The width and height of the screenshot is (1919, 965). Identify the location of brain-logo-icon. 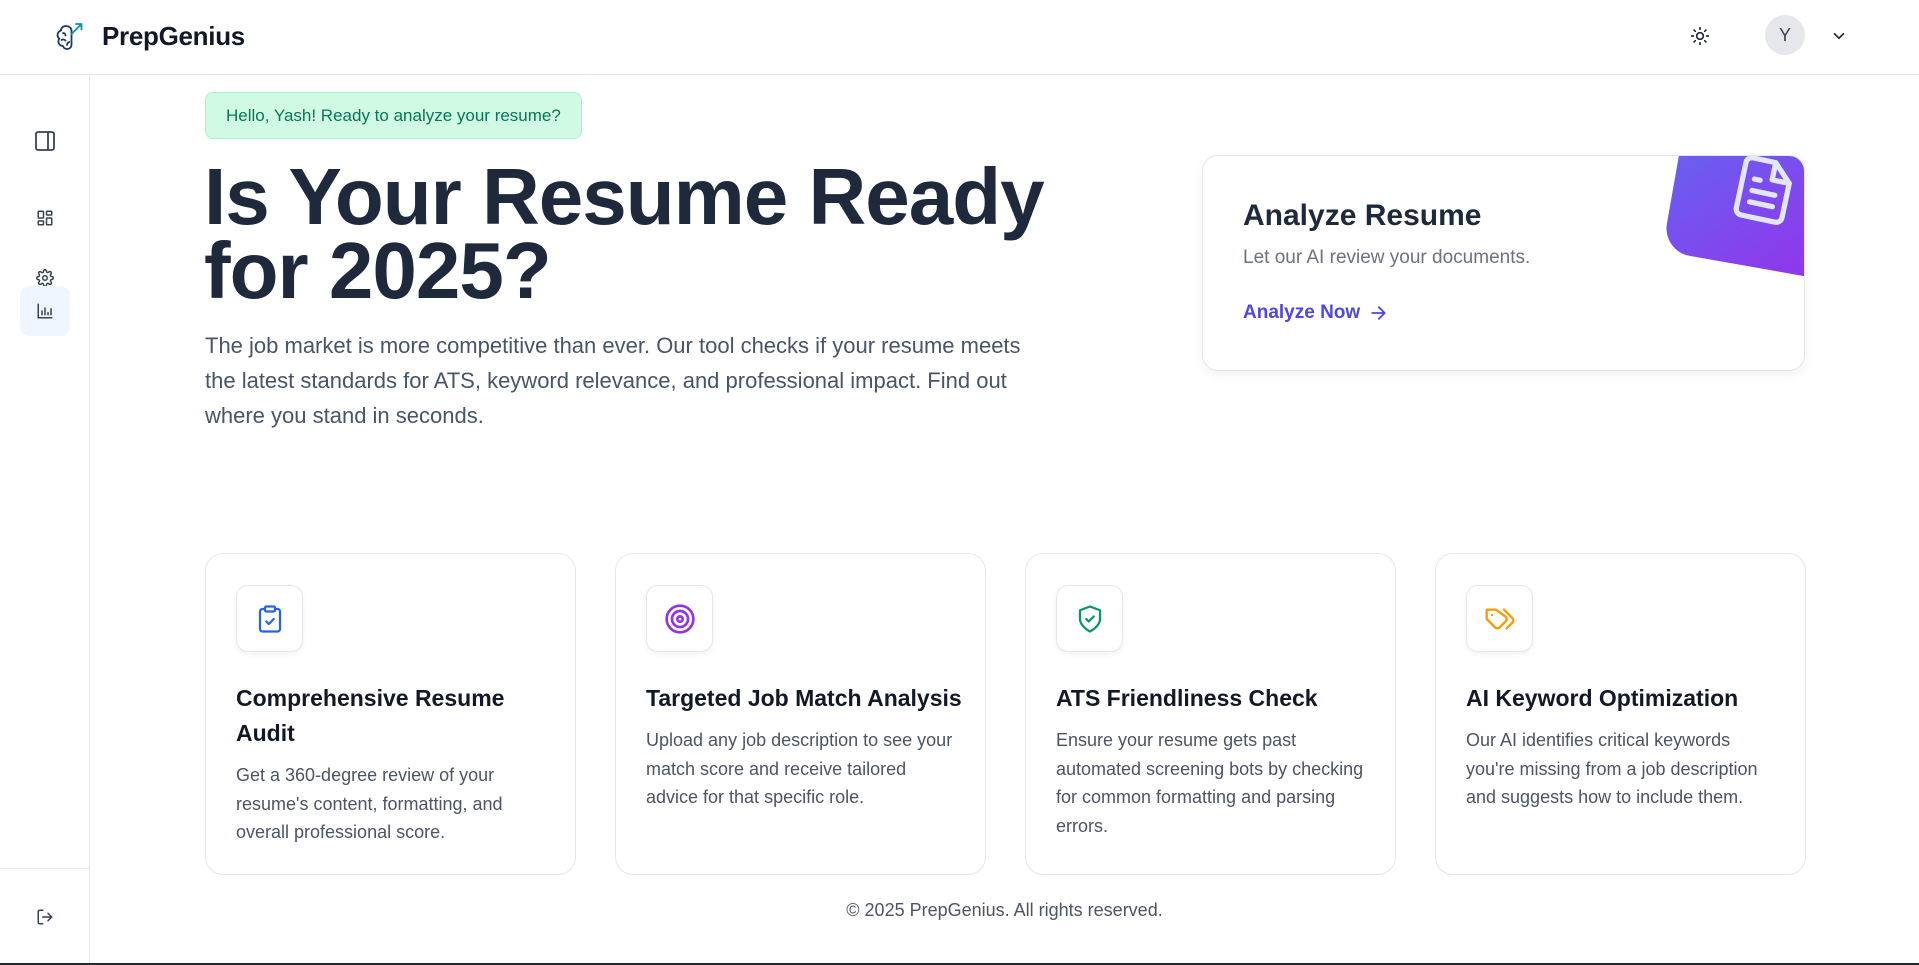
(69, 36).